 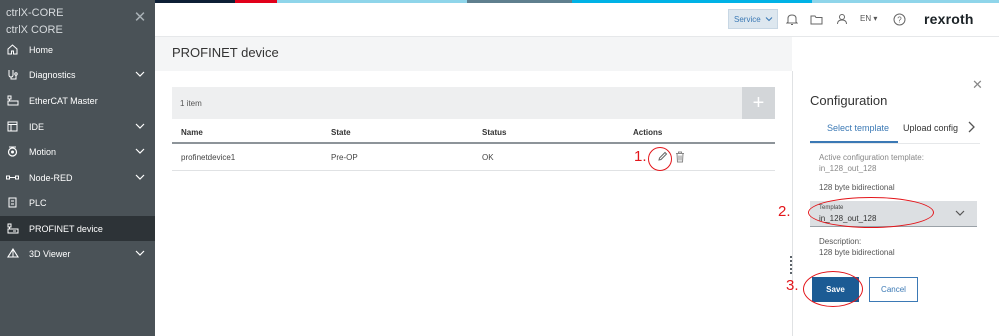 I want to click on sidebar-item-label: Home, so click(x=41, y=49).